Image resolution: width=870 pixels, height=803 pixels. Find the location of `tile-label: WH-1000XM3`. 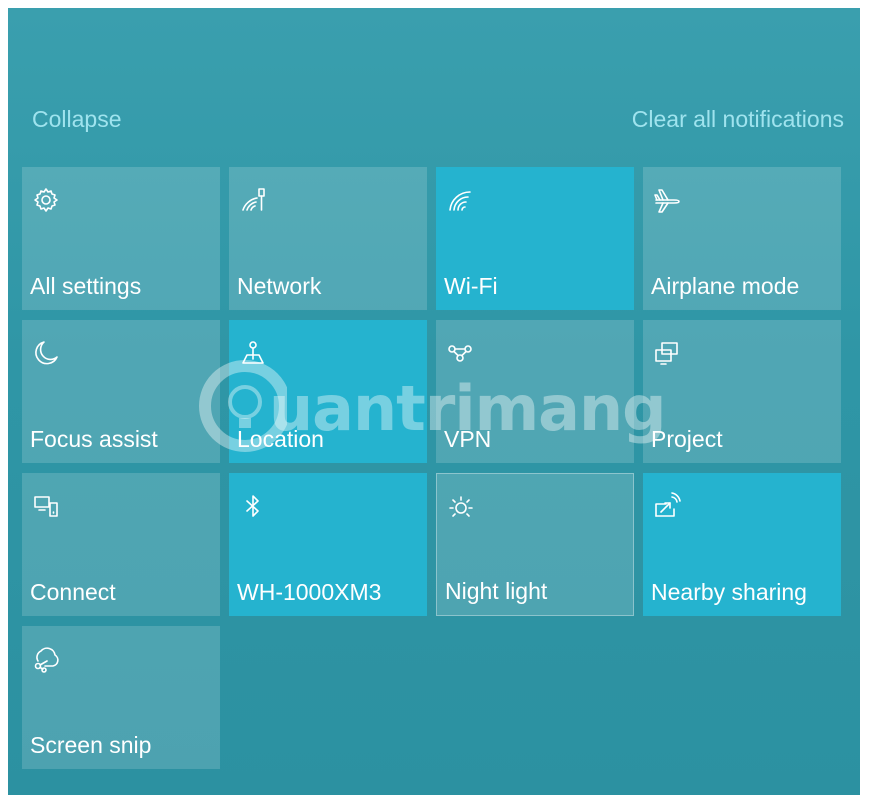

tile-label: WH-1000XM3 is located at coordinates (309, 592).